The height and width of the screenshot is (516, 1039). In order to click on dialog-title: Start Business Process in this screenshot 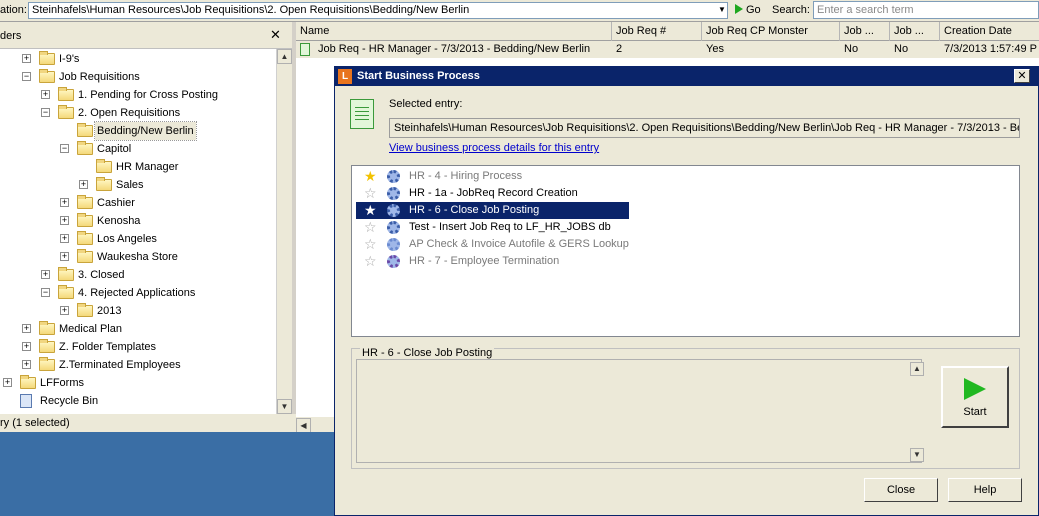, I will do `click(418, 76)`.